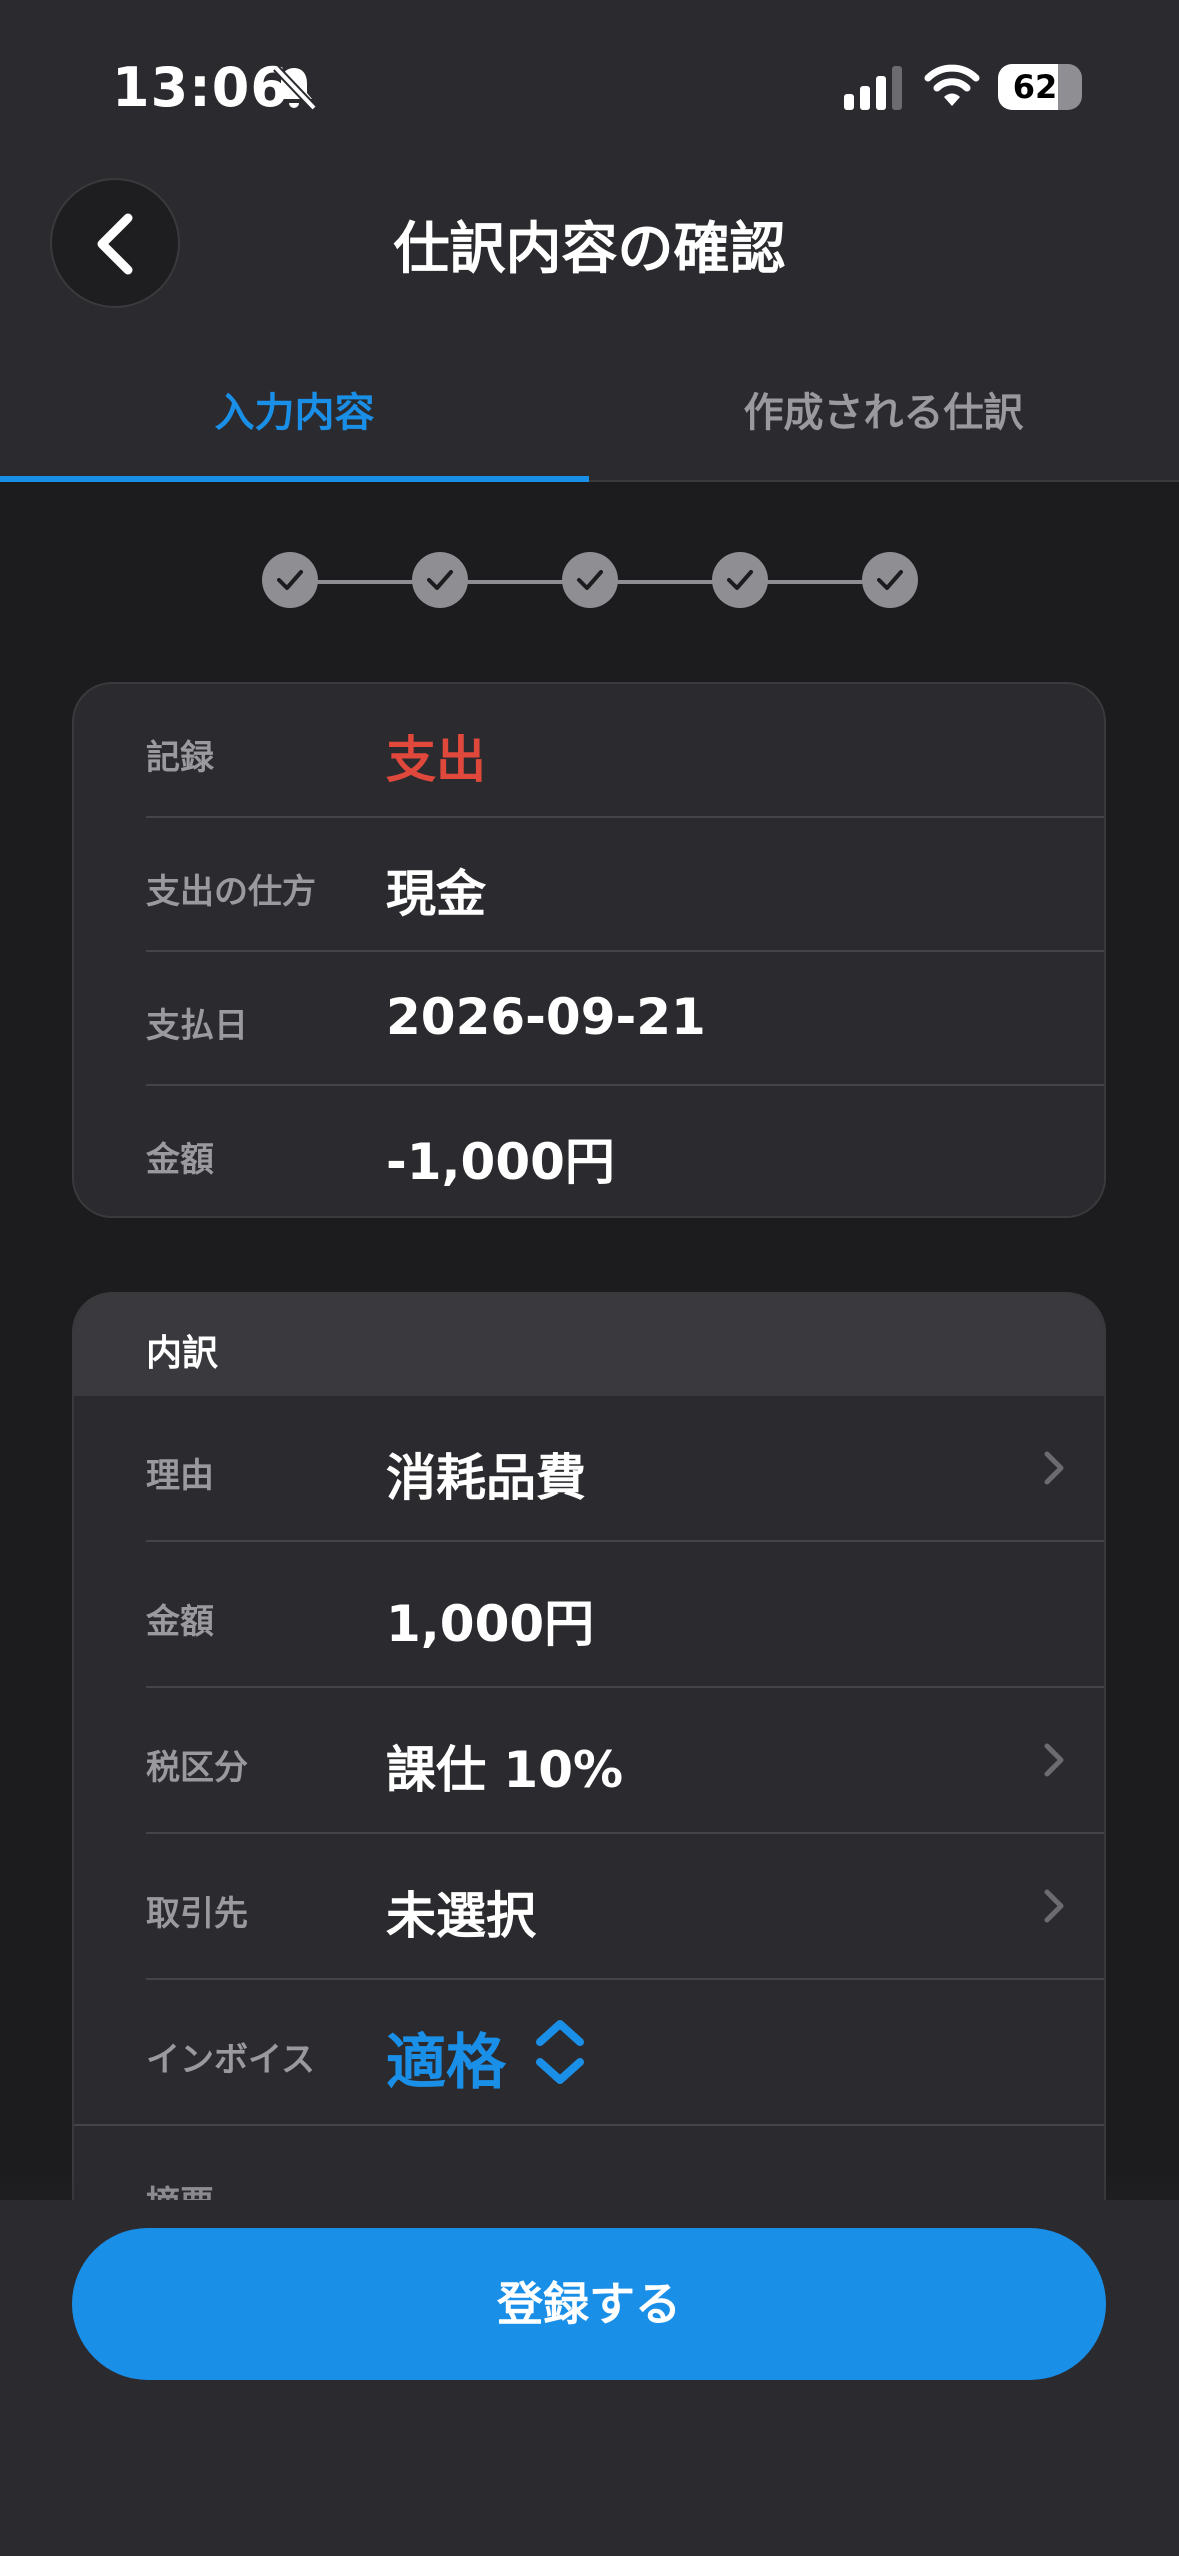 This screenshot has width=1179, height=2556. I want to click on date-row: 支払日 2026-09-21, so click(589, 1018).